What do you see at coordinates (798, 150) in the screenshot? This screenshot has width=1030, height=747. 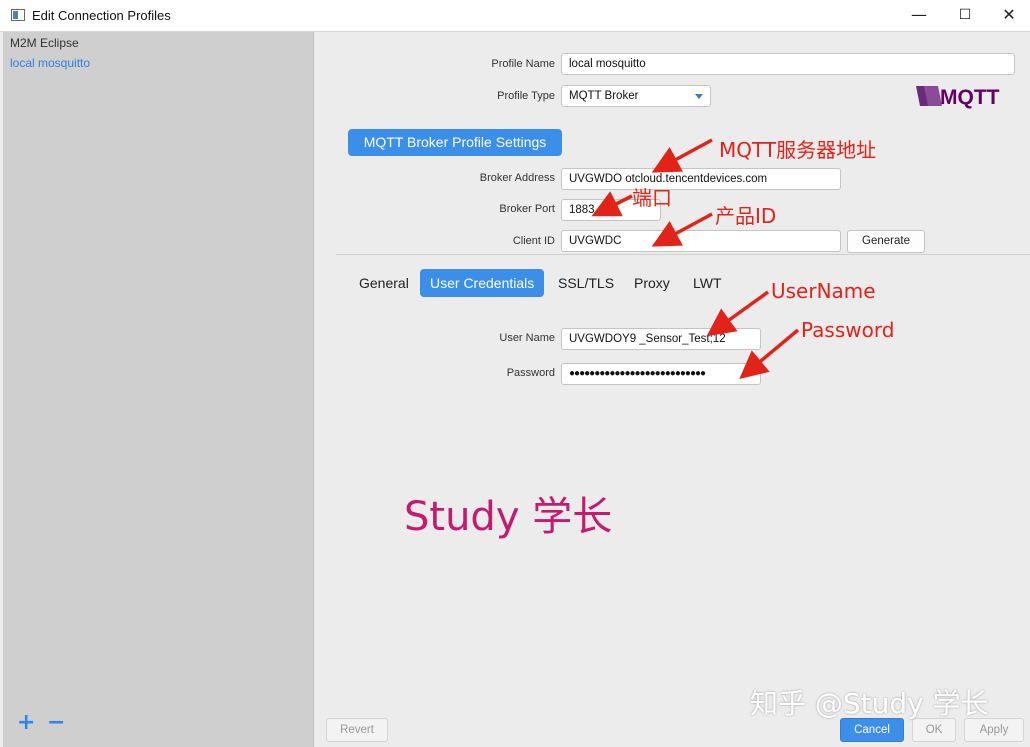 I see `annotation-broker-address: MQTT服务器地址` at bounding box center [798, 150].